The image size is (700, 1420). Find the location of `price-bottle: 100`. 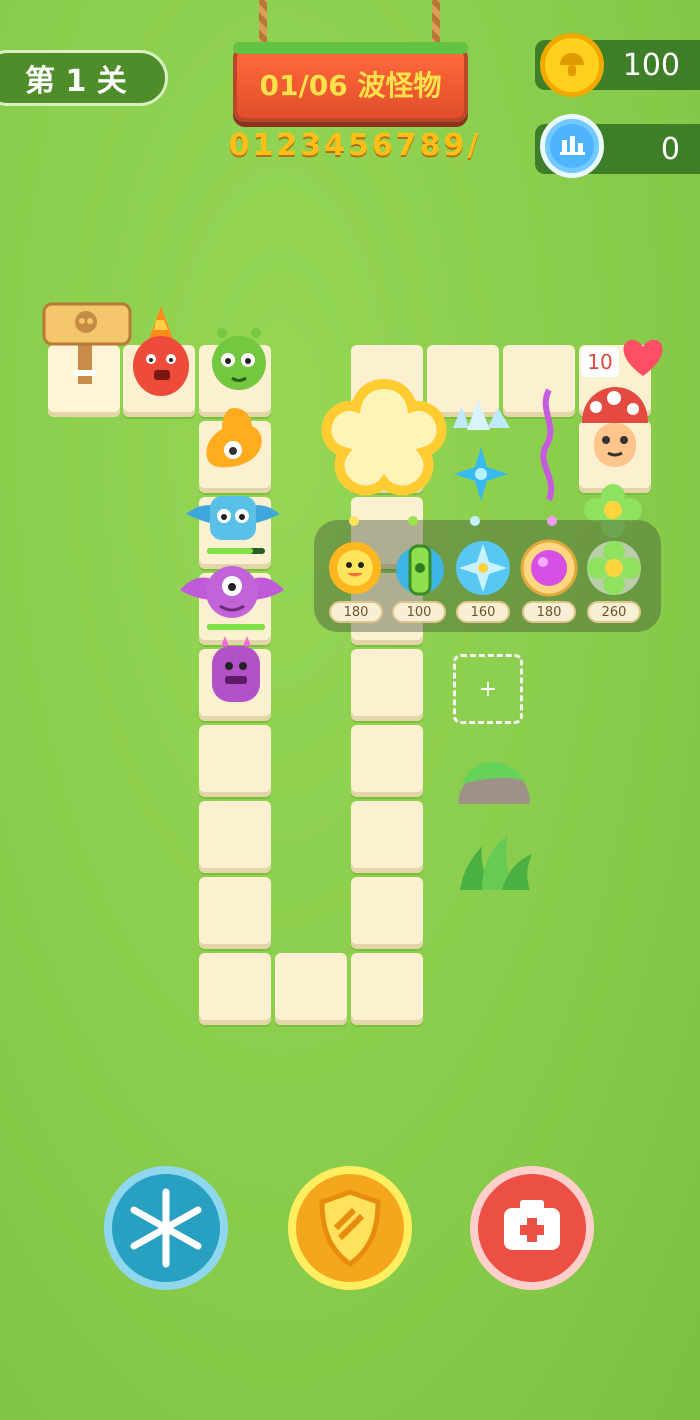

price-bottle: 100 is located at coordinates (419, 612).